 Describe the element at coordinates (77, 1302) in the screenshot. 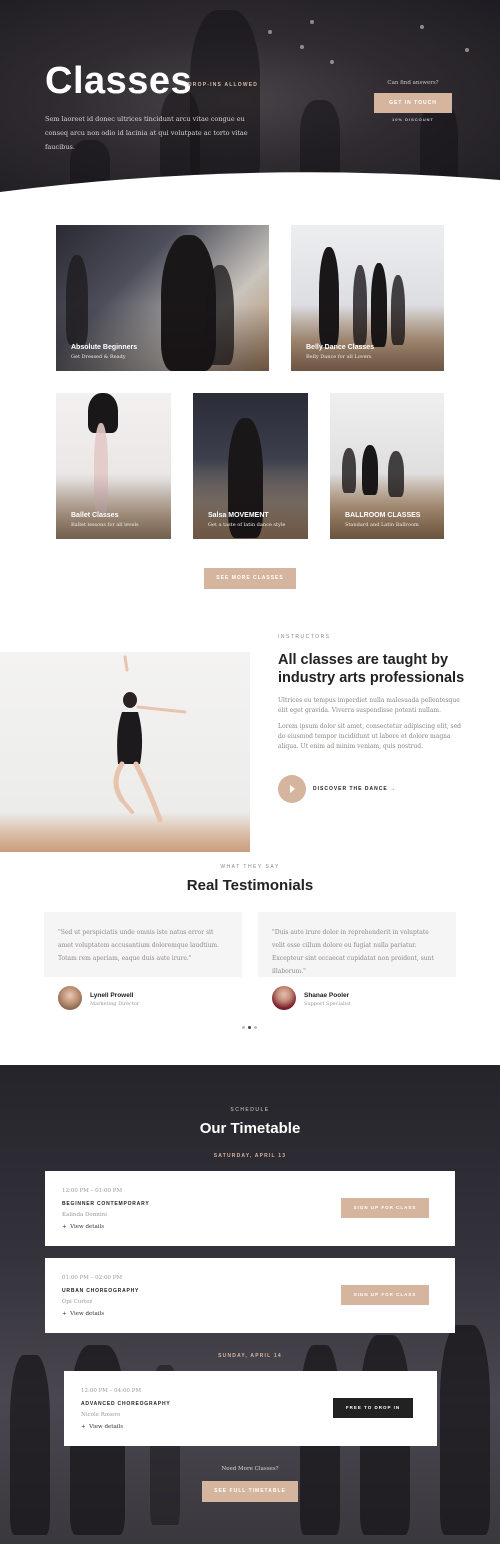

I see `slot-instructor: Opi Curtez` at that location.